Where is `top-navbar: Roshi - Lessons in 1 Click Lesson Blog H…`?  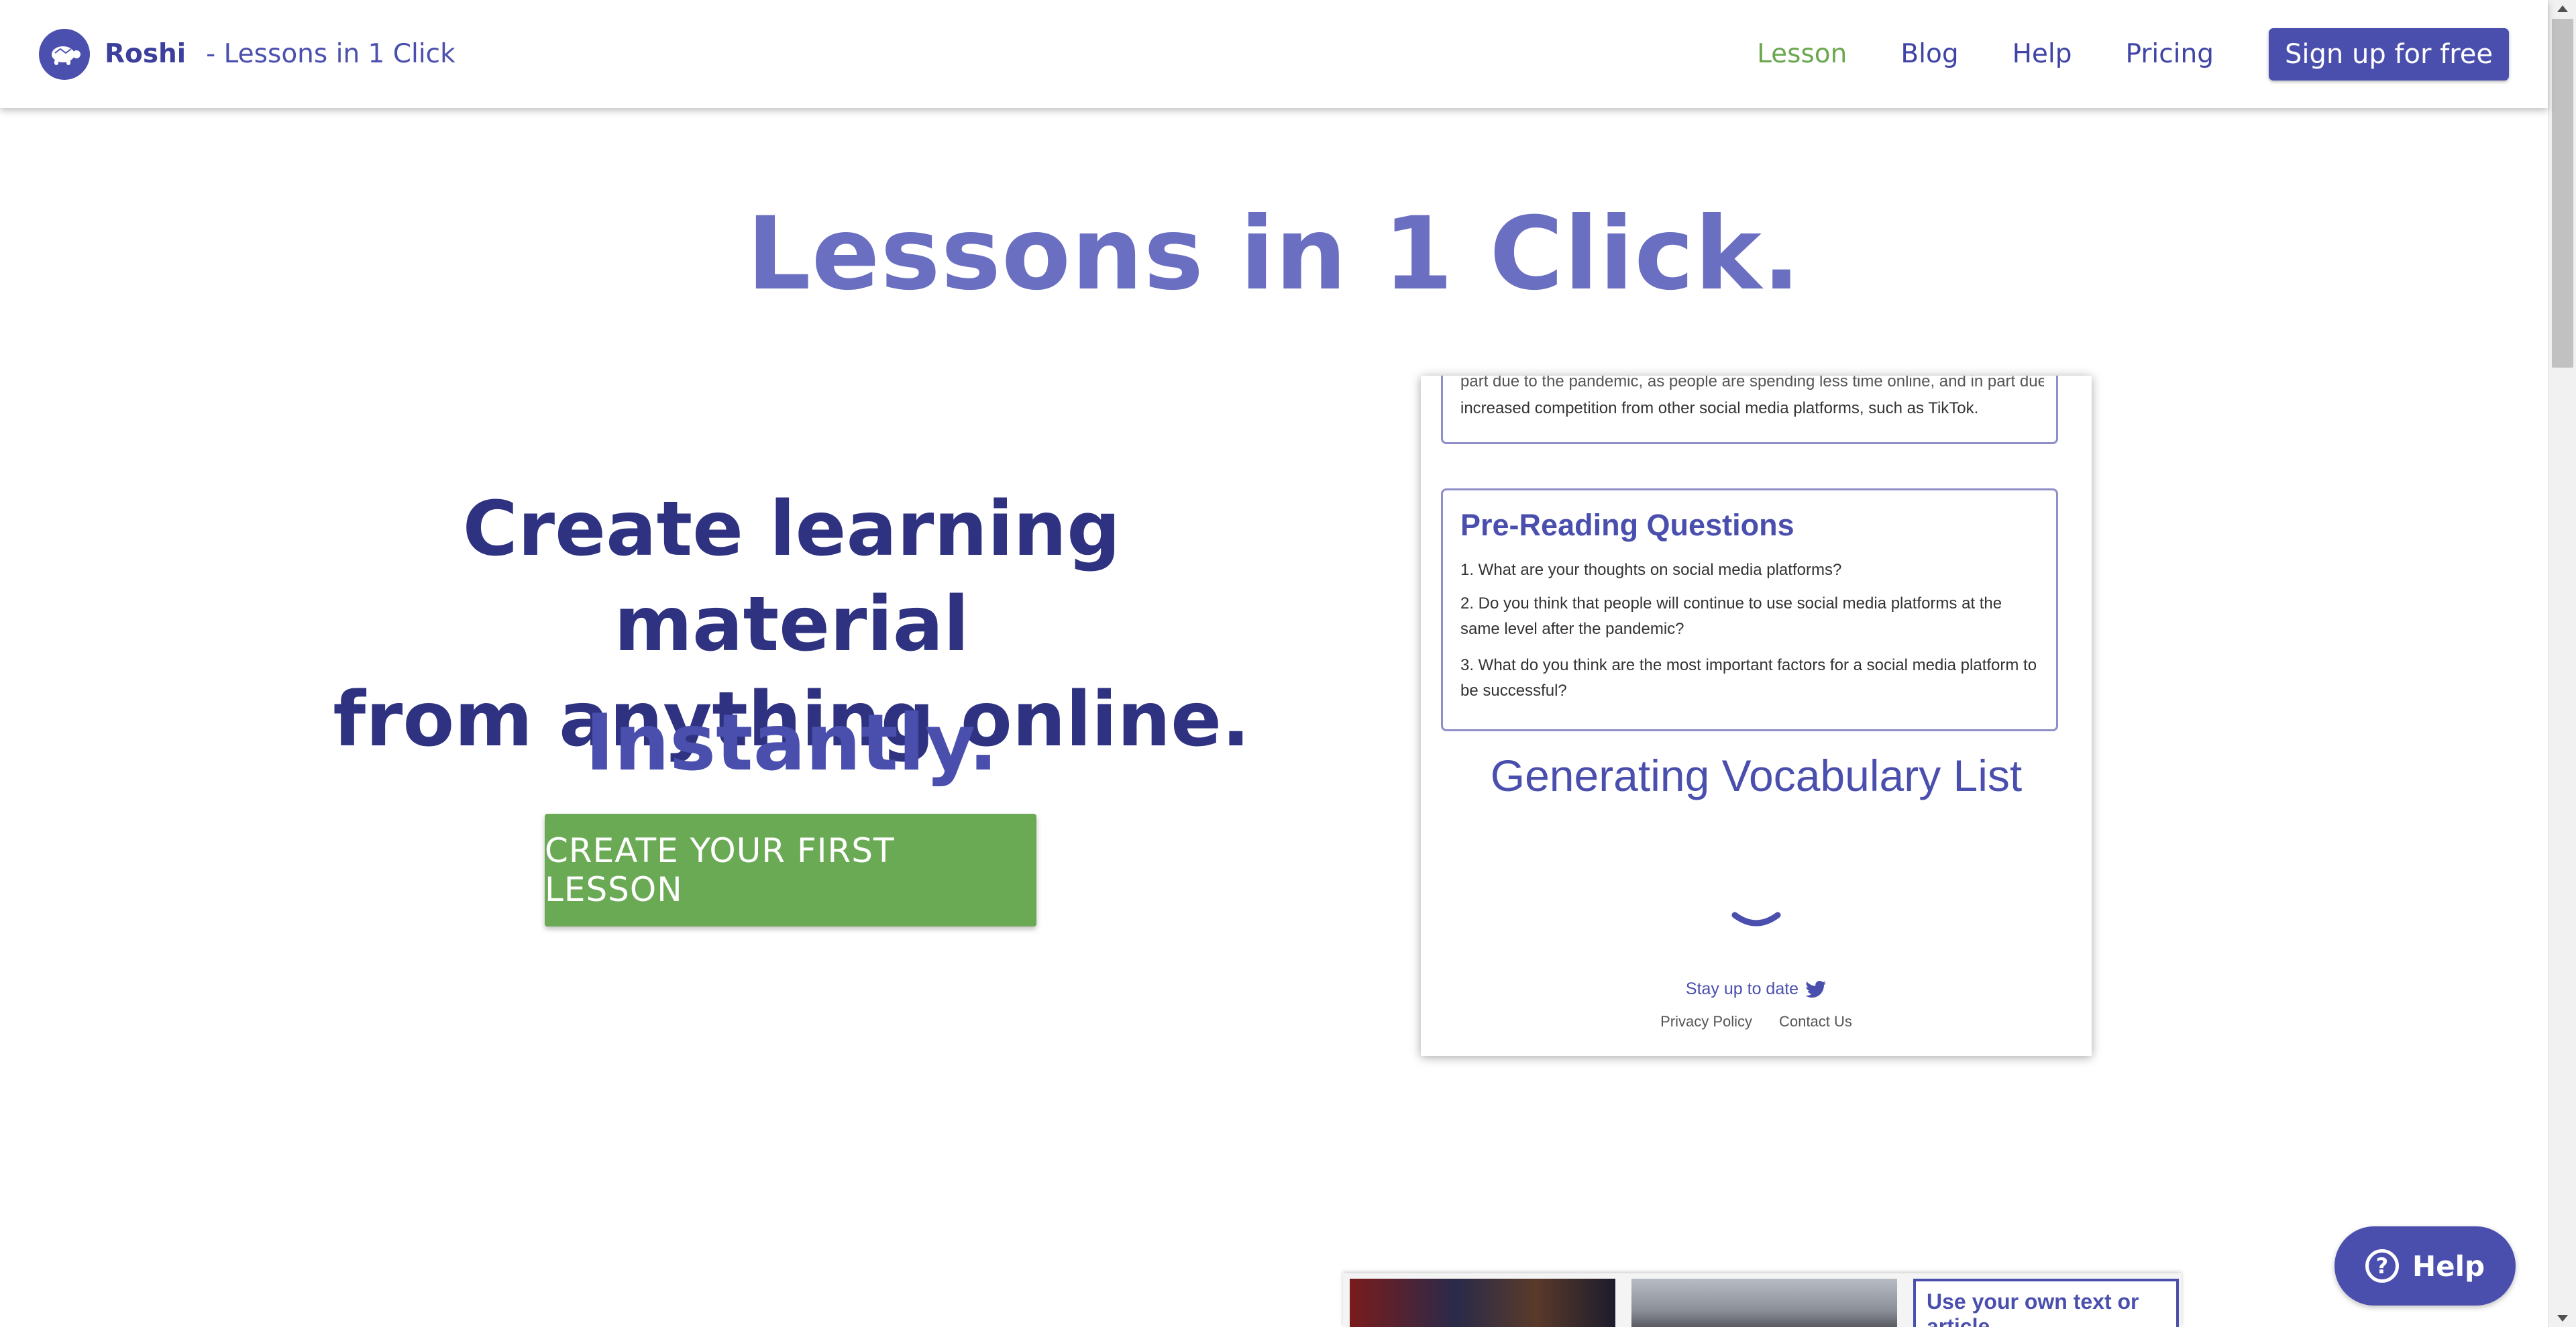
top-navbar: Roshi - Lessons in 1 Click Lesson Blog H… is located at coordinates (1274, 54).